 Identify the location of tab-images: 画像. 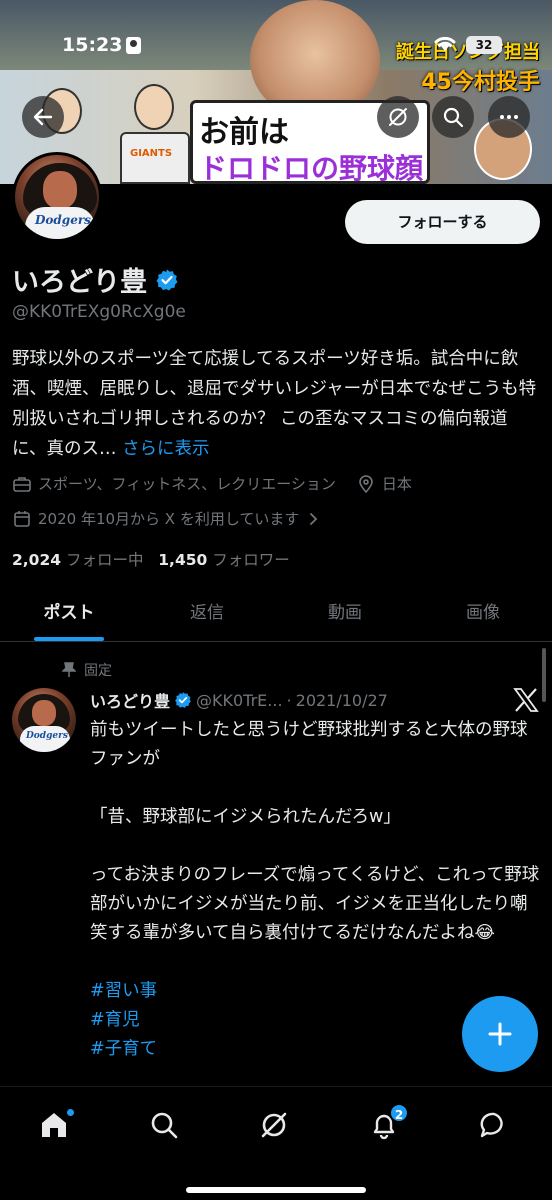
(483, 614).